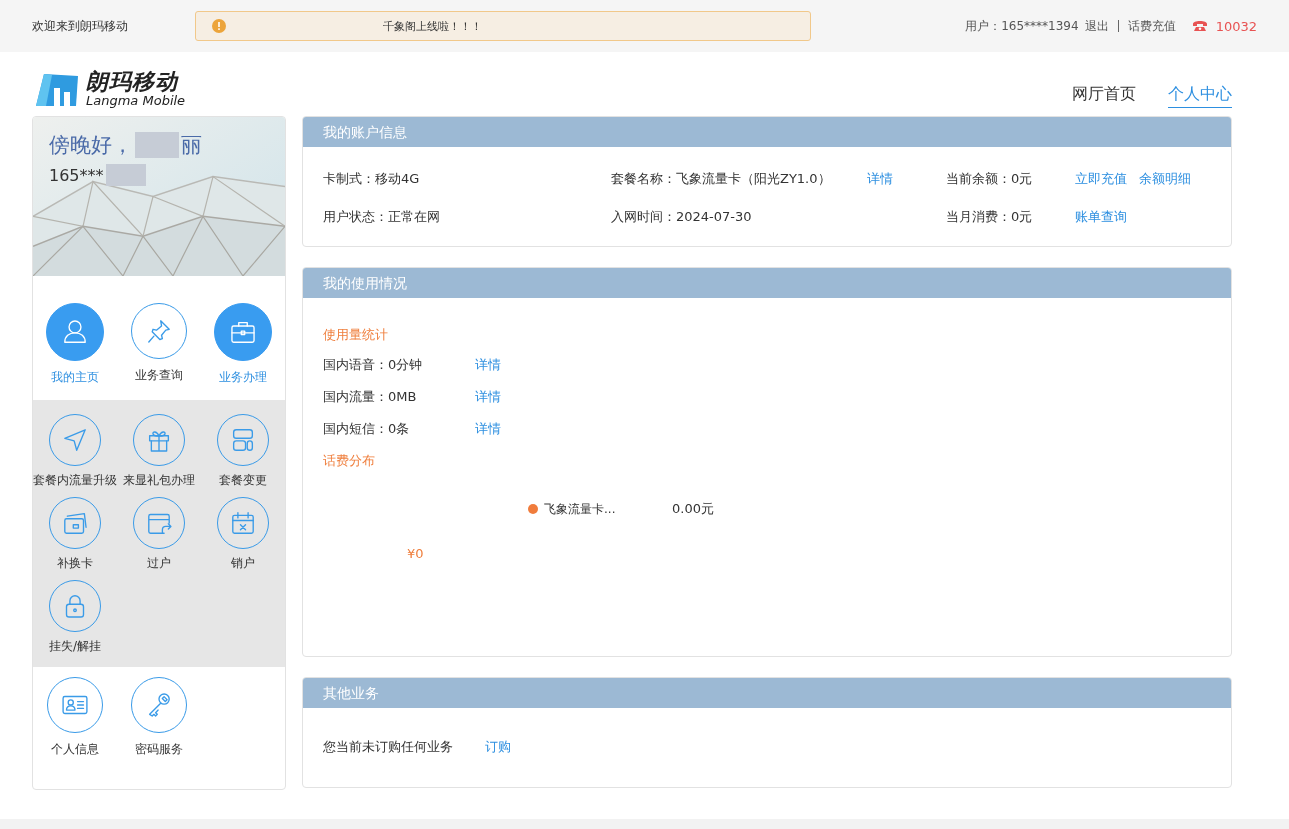  I want to click on info-text: 当月消费：0元, so click(990, 217).